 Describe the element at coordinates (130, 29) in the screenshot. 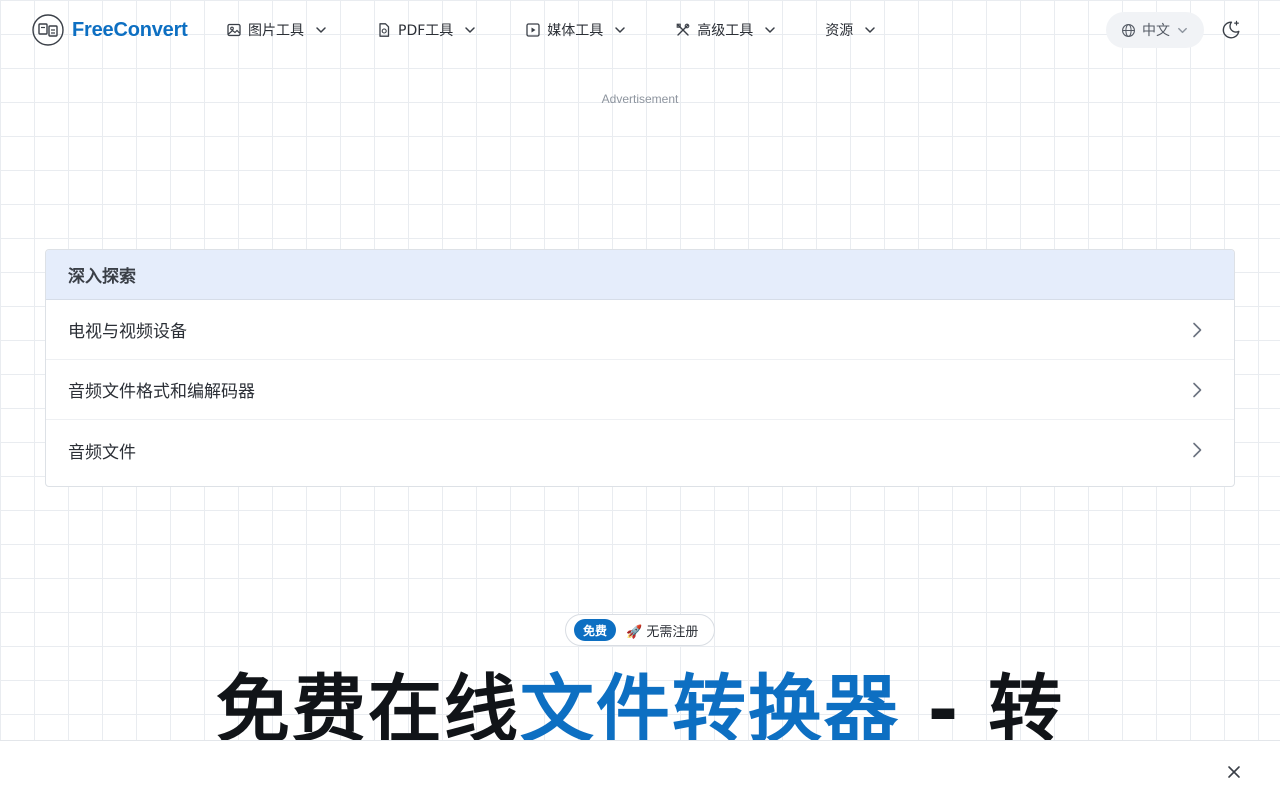

I see `brand-name: FreeConvert` at that location.